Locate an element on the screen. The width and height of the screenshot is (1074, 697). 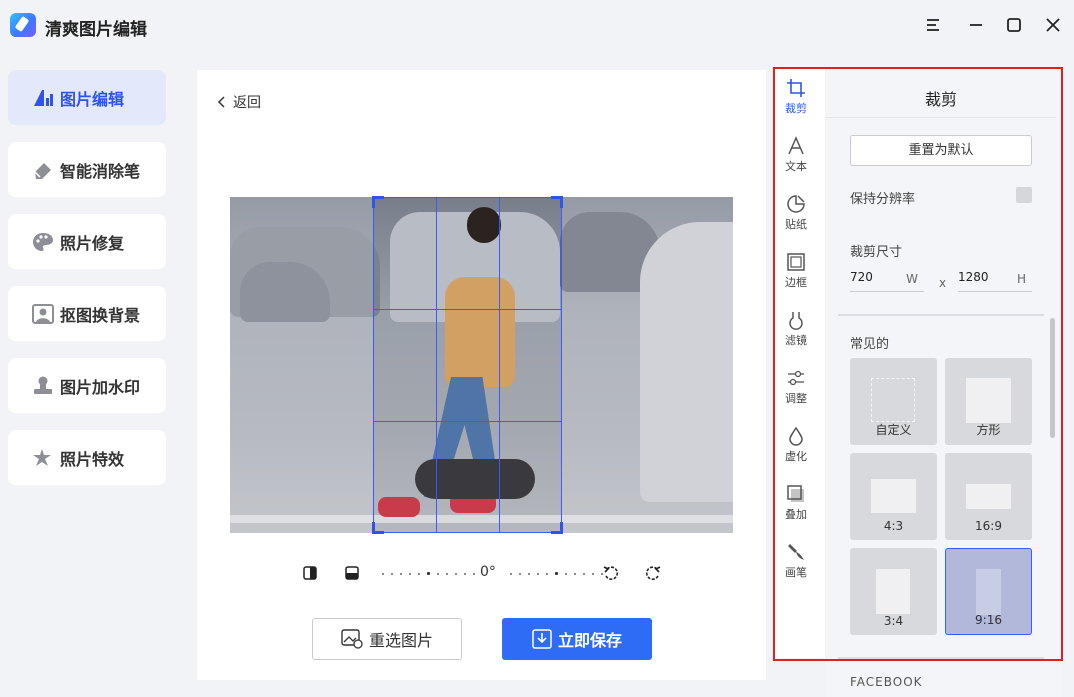
frame-icon is located at coordinates (796, 262).